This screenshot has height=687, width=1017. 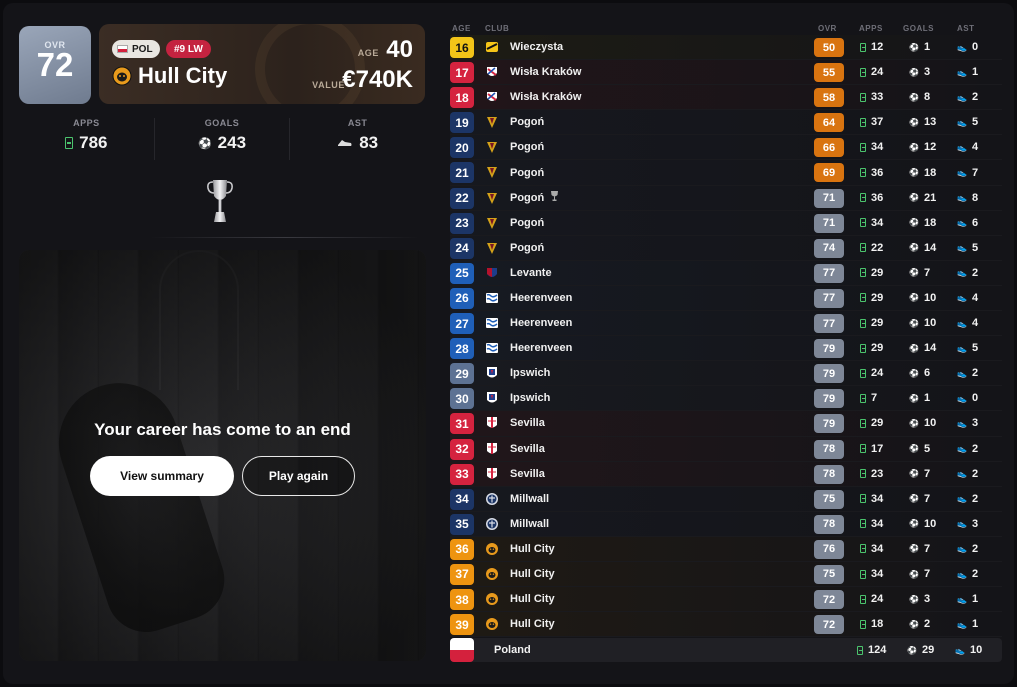 What do you see at coordinates (726, 73) in the screenshot?
I see `season-row: 17 Wisła Kraków 55 24 ⚽ 3 👟 1` at bounding box center [726, 73].